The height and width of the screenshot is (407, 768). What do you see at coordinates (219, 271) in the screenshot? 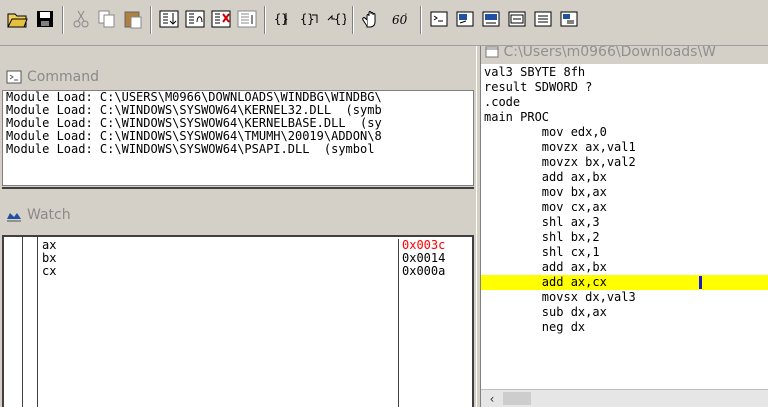
I see `watch-name: cx` at bounding box center [219, 271].